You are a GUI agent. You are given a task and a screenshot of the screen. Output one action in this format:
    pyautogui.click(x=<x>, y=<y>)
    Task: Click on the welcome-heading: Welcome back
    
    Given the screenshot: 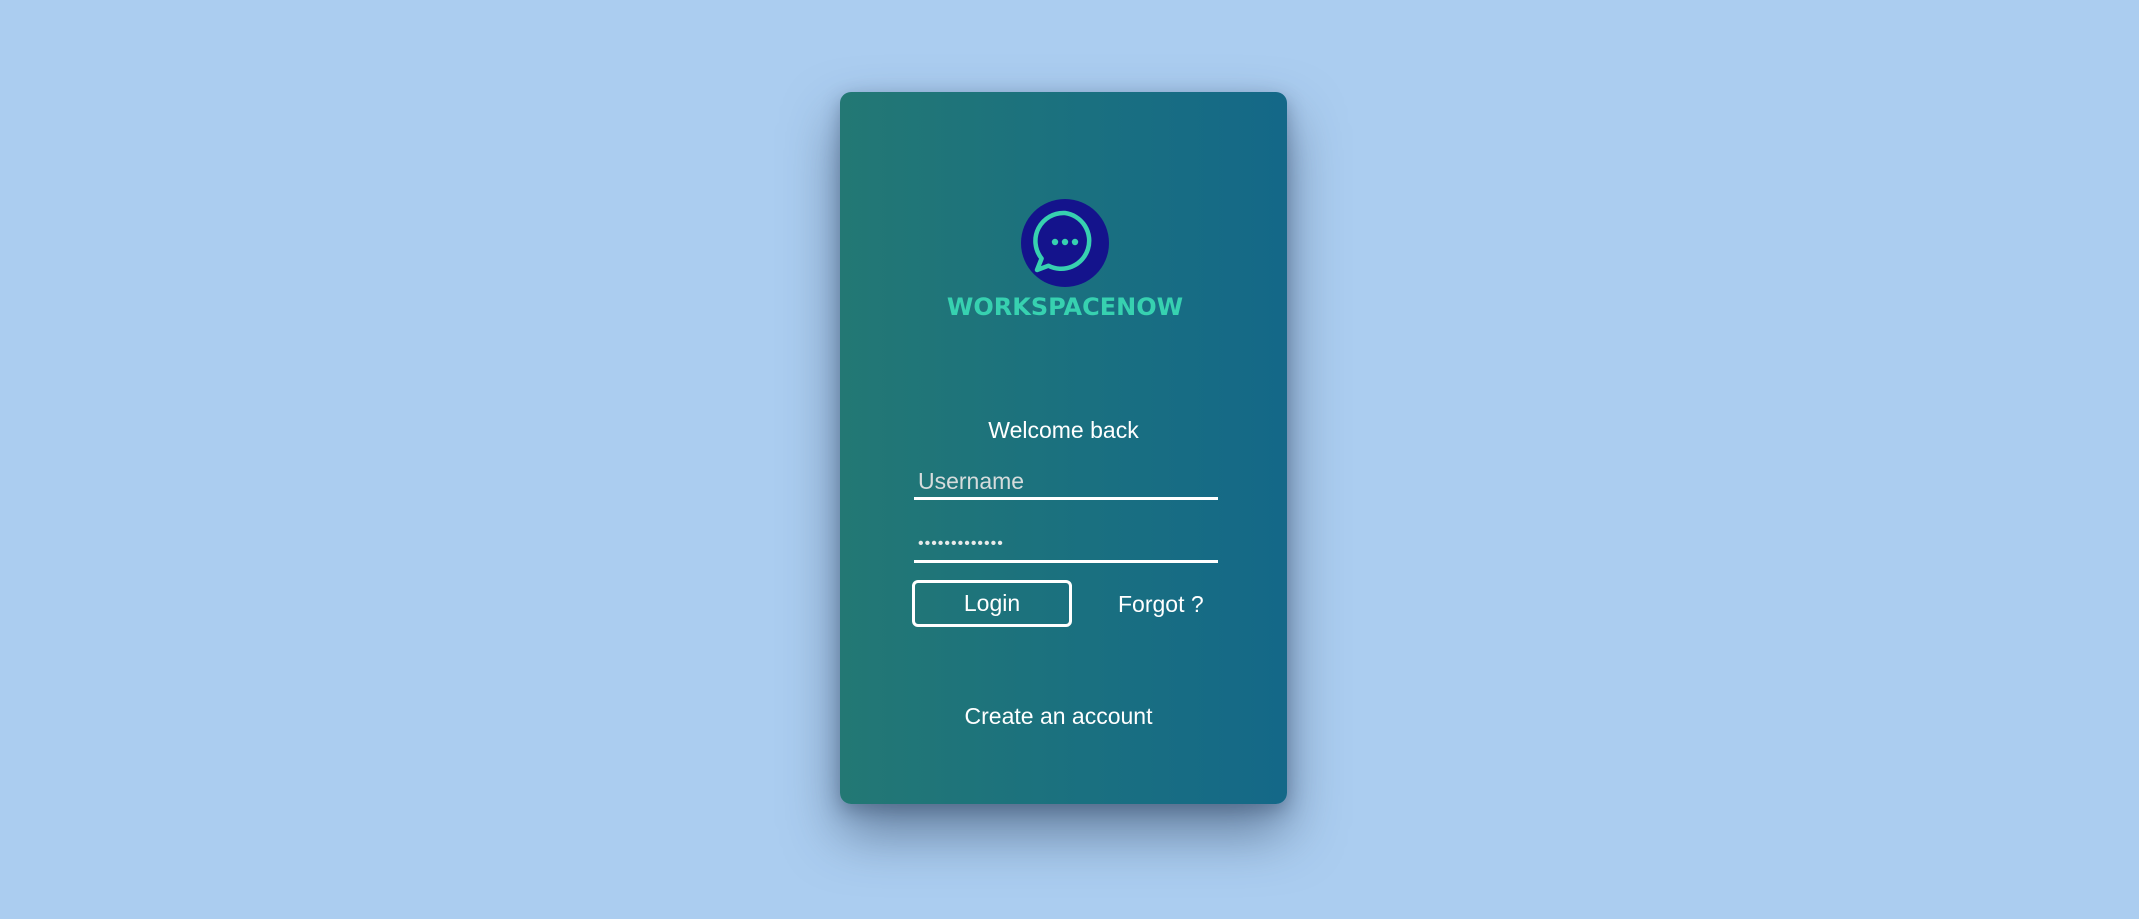 What is the action you would take?
    pyautogui.click(x=1063, y=430)
    